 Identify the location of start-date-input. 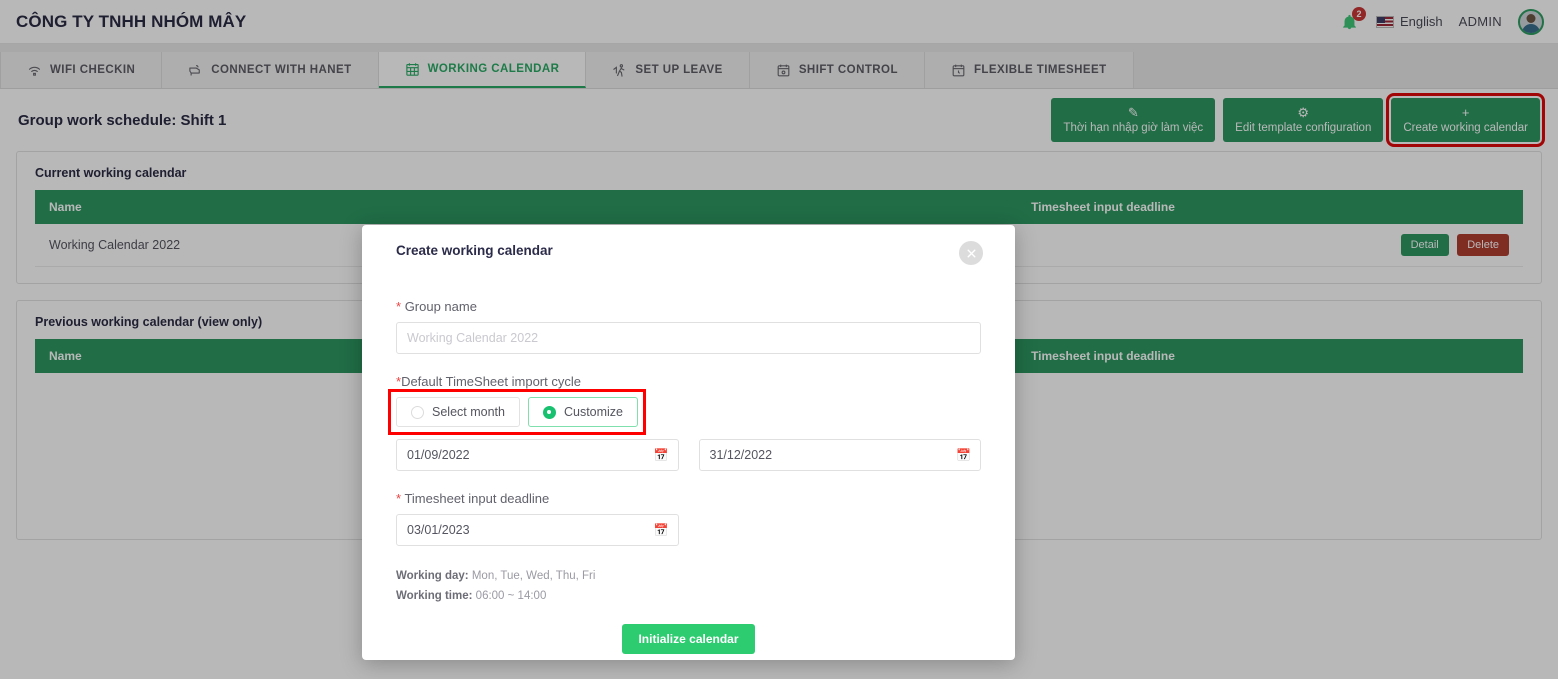
(537, 455).